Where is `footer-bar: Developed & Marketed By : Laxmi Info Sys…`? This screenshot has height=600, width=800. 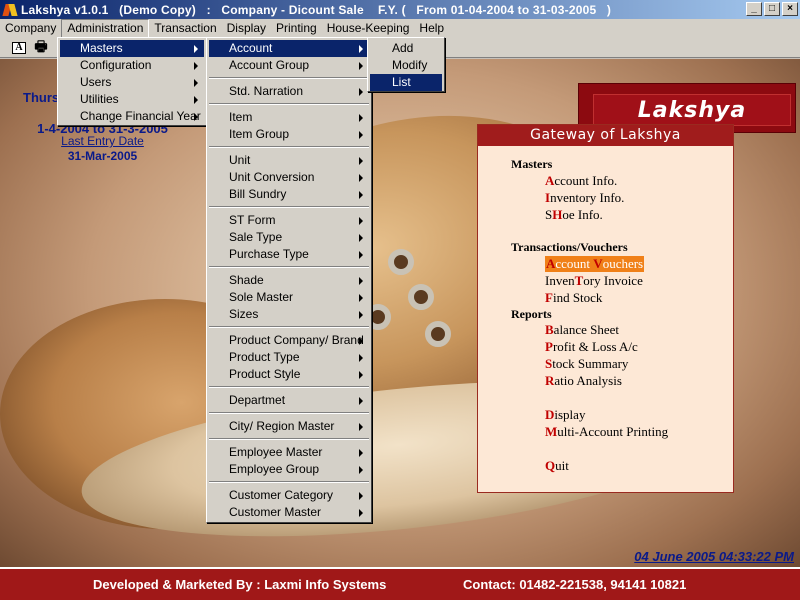 footer-bar: Developed & Marketed By : Laxmi Info Sys… is located at coordinates (400, 583).